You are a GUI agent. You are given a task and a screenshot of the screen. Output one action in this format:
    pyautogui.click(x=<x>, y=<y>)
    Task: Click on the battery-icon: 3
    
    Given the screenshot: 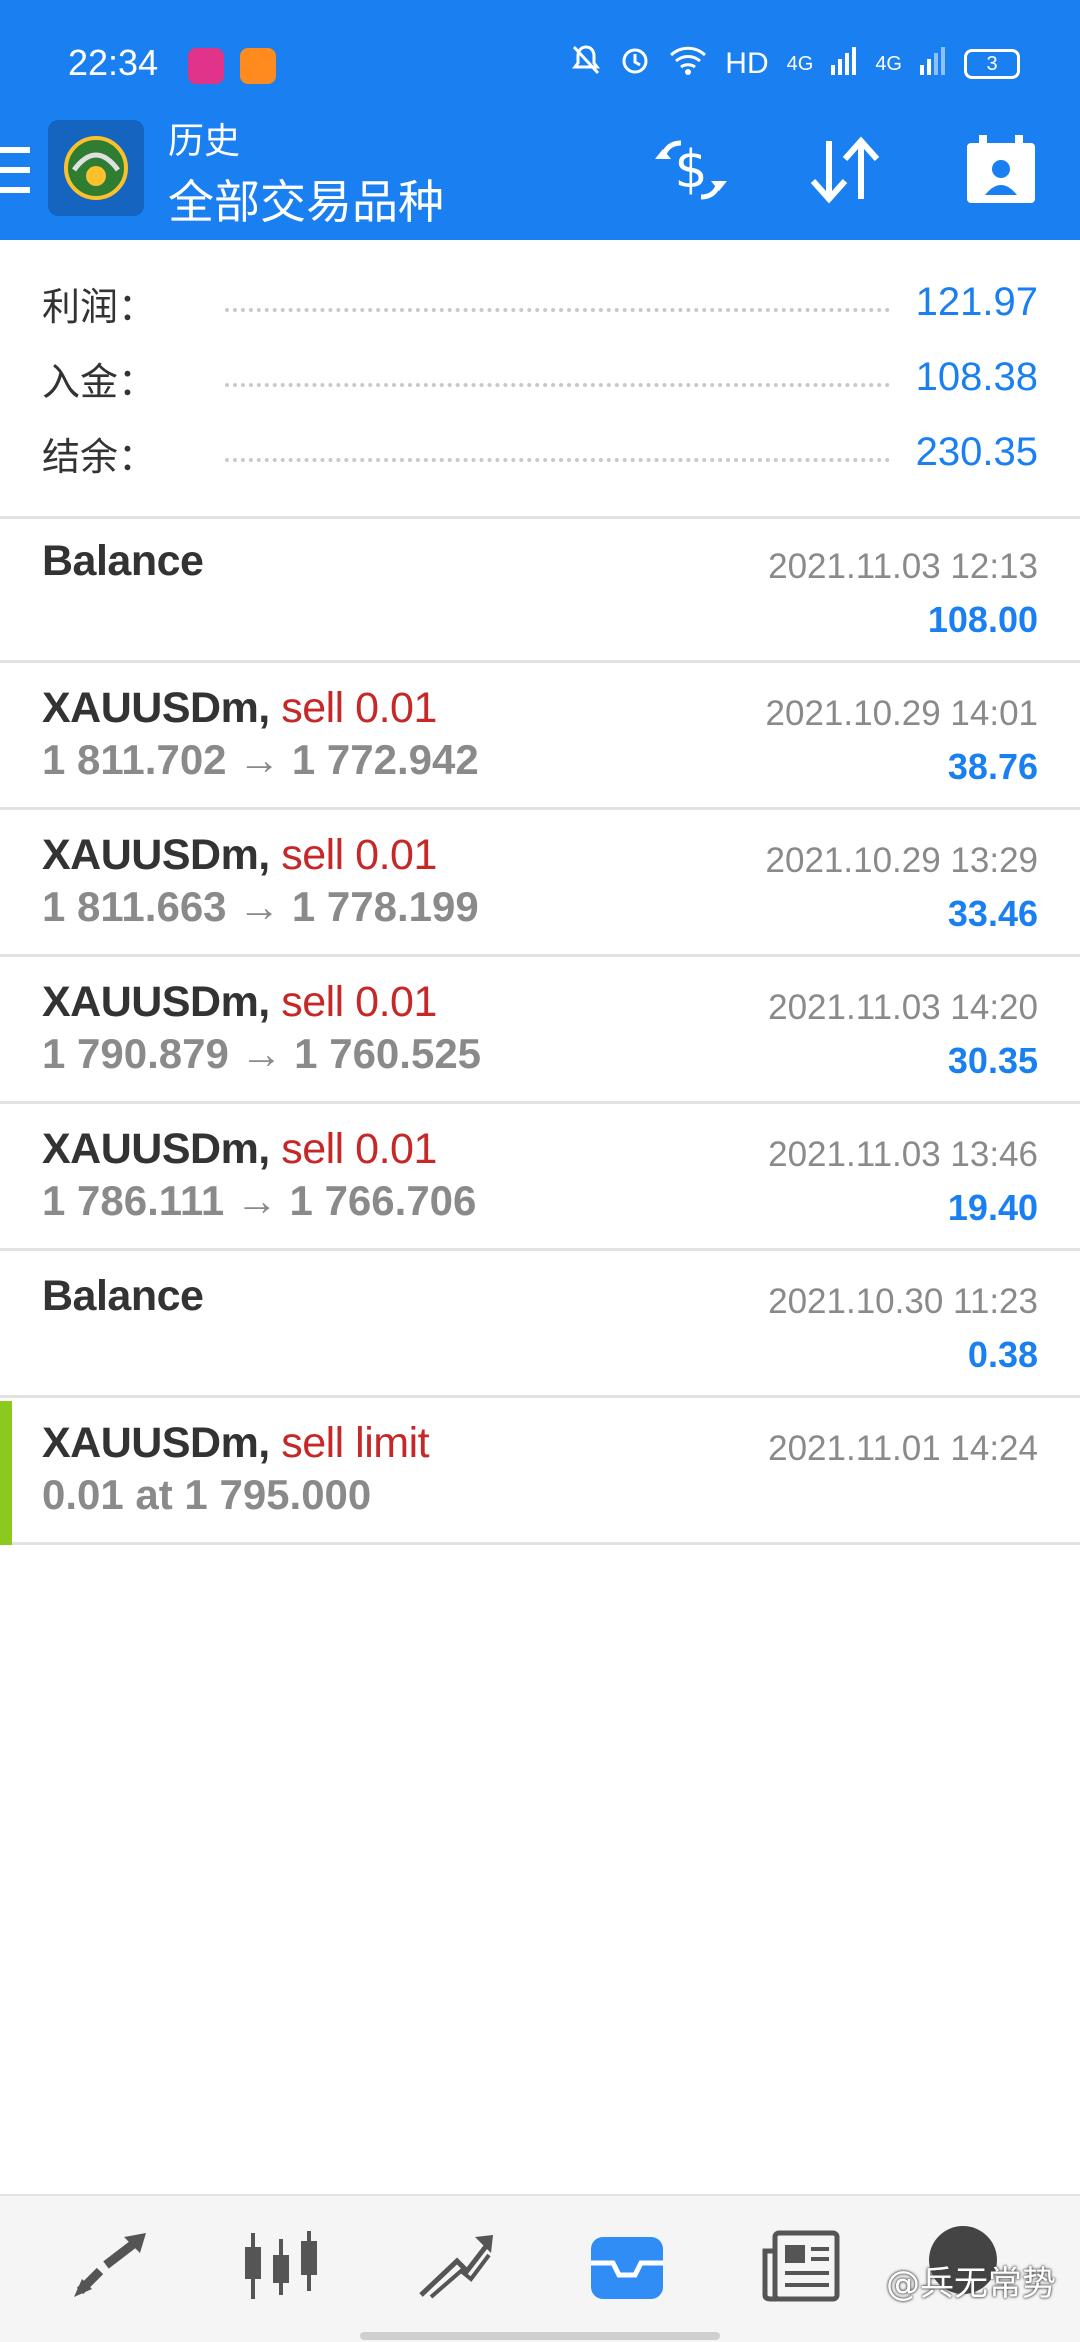 What is the action you would take?
    pyautogui.click(x=992, y=64)
    